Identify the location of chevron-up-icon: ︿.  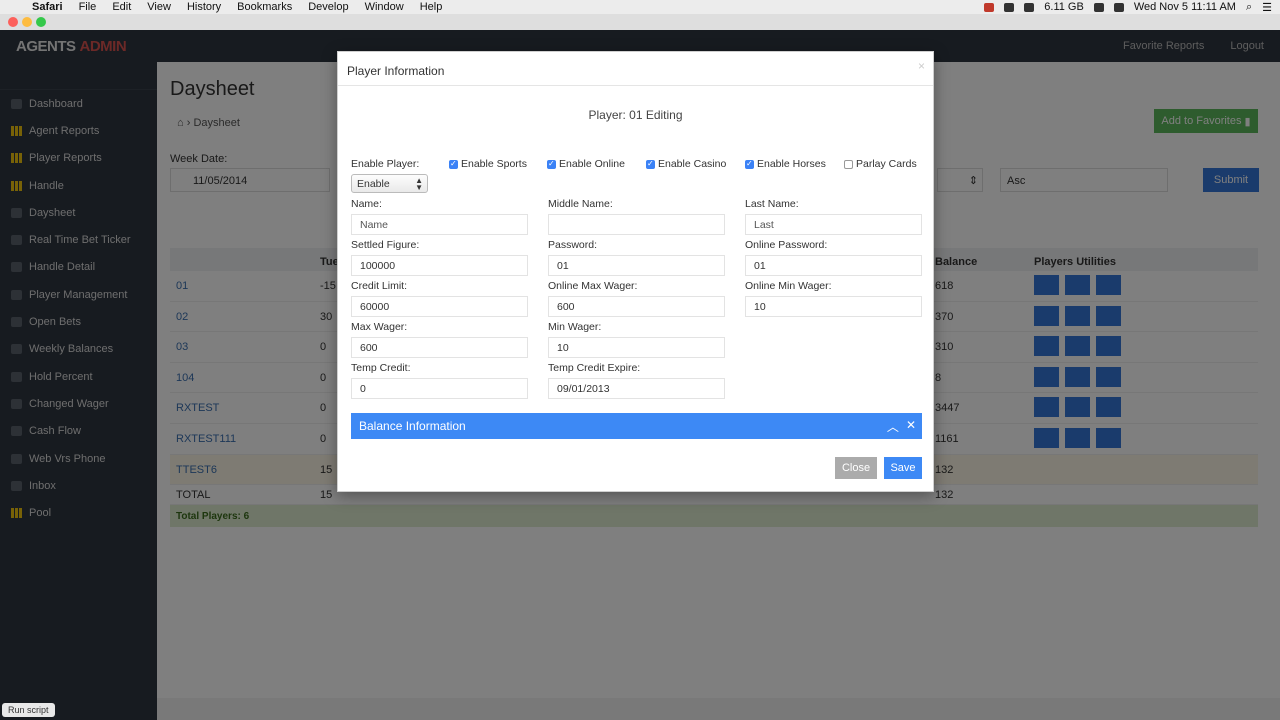
(893, 426).